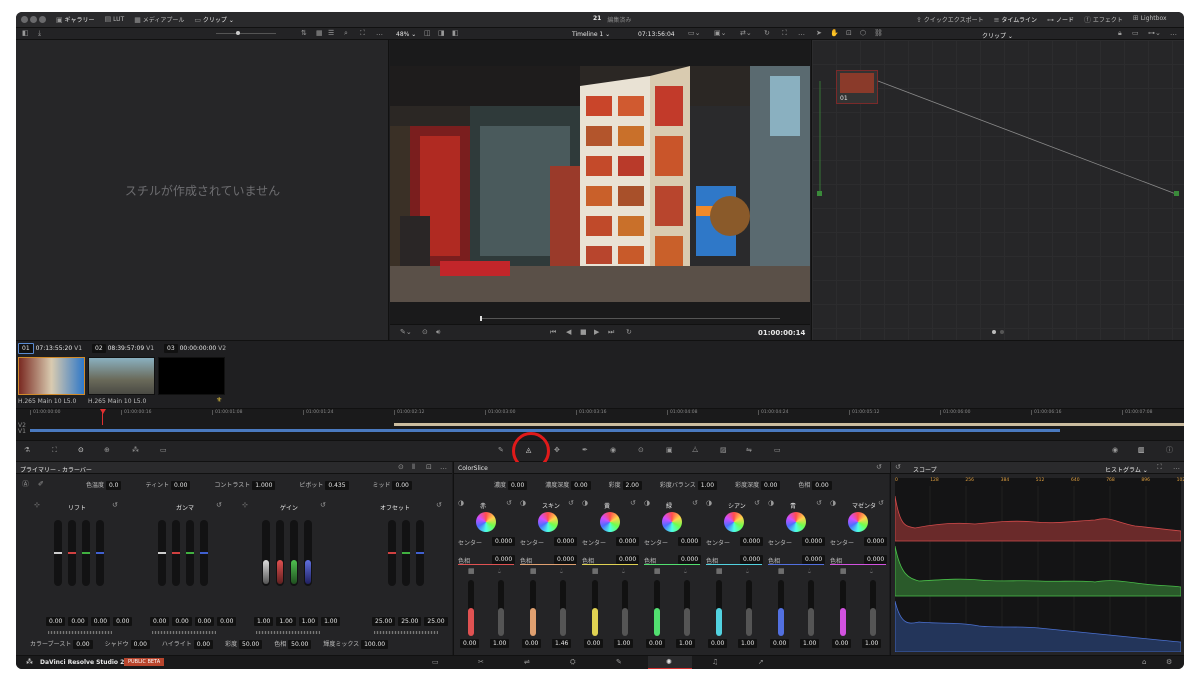  Describe the element at coordinates (308, 553) in the screenshot. I see `gain-blue-bar` at that location.